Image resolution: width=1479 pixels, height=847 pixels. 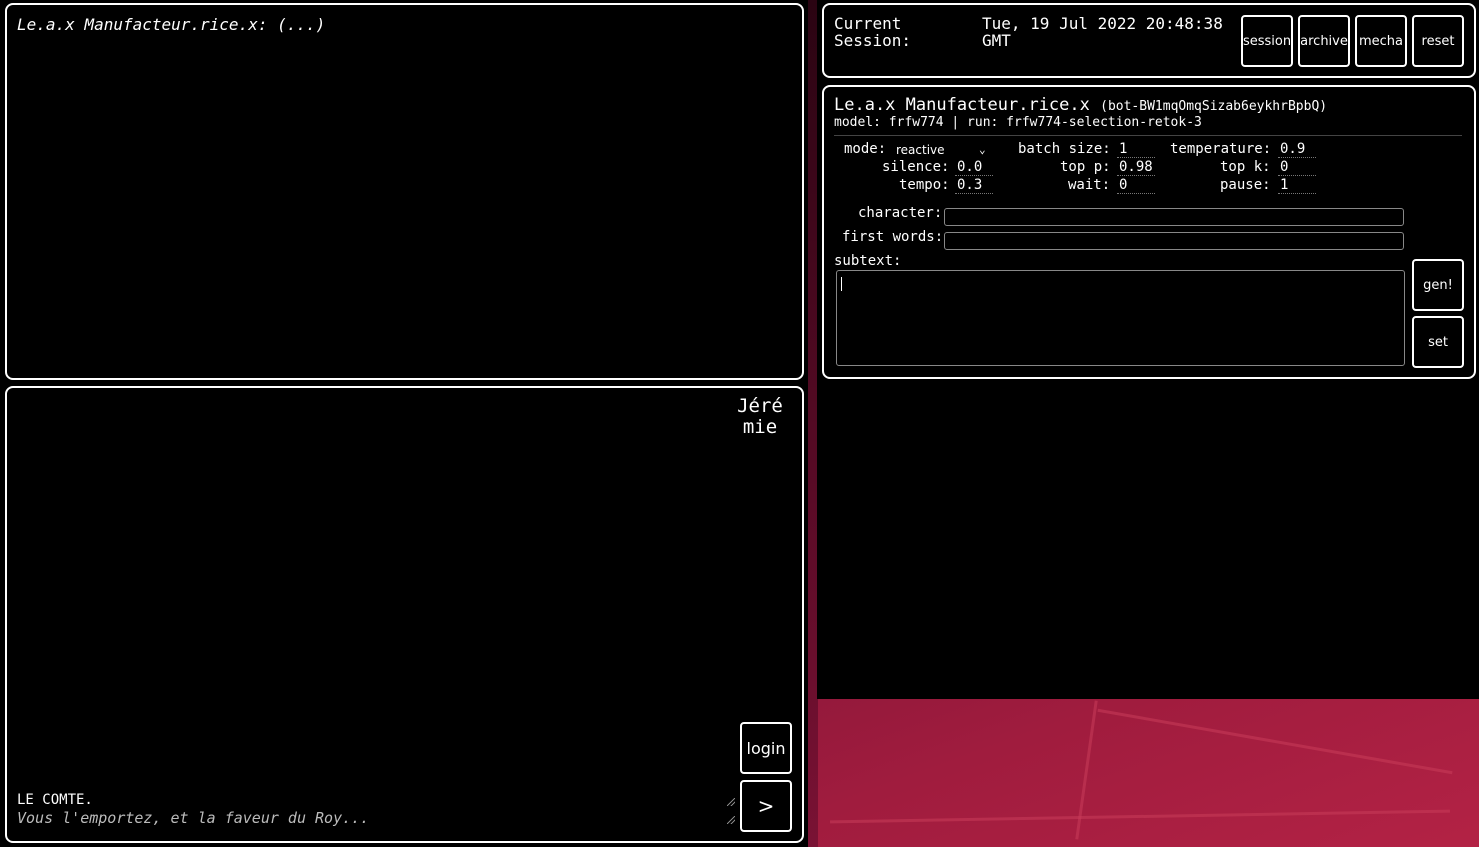 What do you see at coordinates (865, 149) in the screenshot?
I see `mode-label: mode:` at bounding box center [865, 149].